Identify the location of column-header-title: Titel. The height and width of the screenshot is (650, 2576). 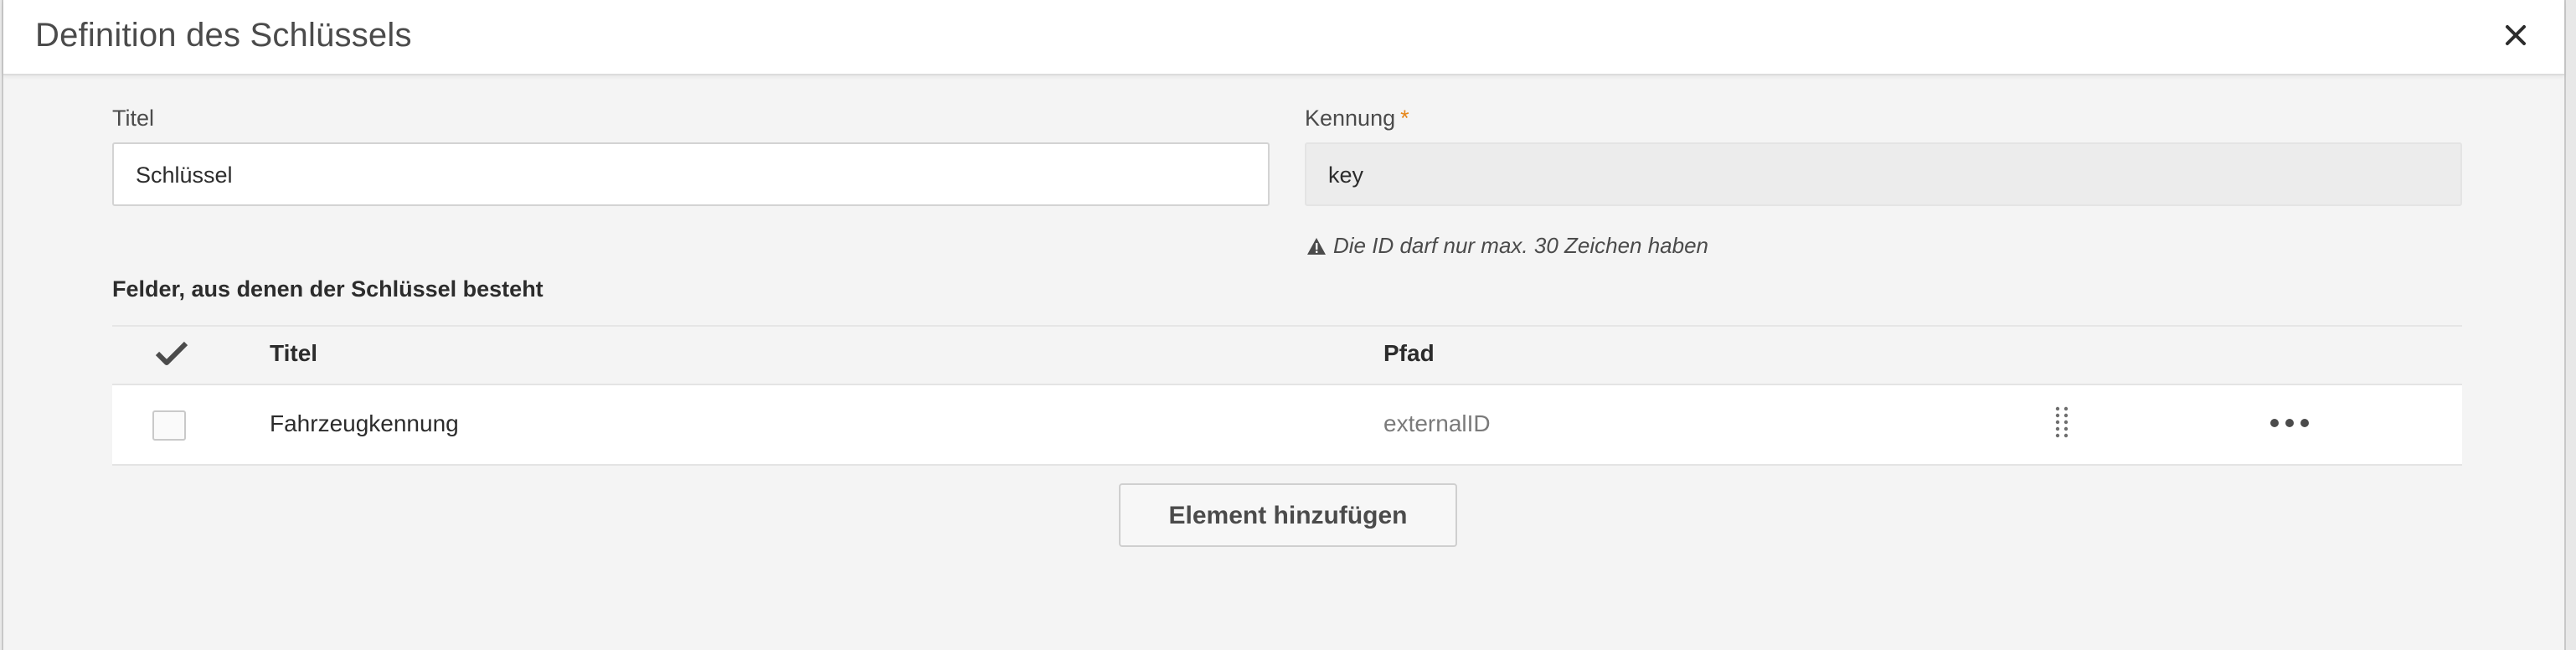
(293, 353).